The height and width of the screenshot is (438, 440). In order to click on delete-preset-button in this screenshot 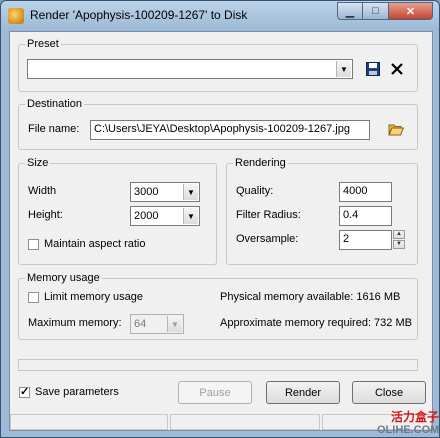, I will do `click(397, 69)`.